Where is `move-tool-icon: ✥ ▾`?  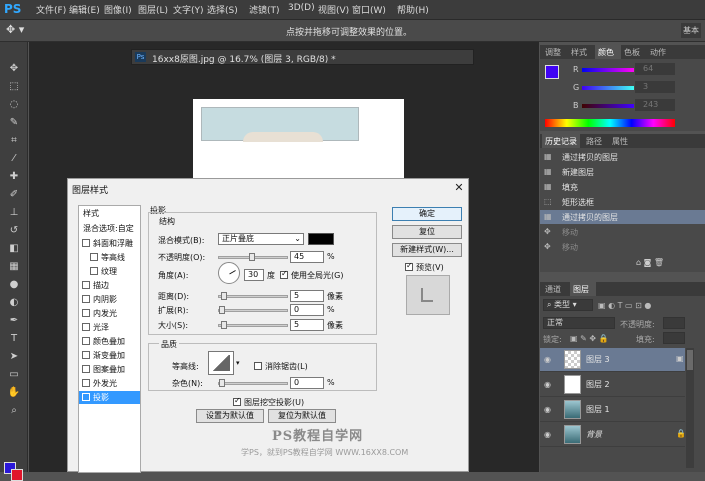
move-tool-icon: ✥ ▾ is located at coordinates (21, 31).